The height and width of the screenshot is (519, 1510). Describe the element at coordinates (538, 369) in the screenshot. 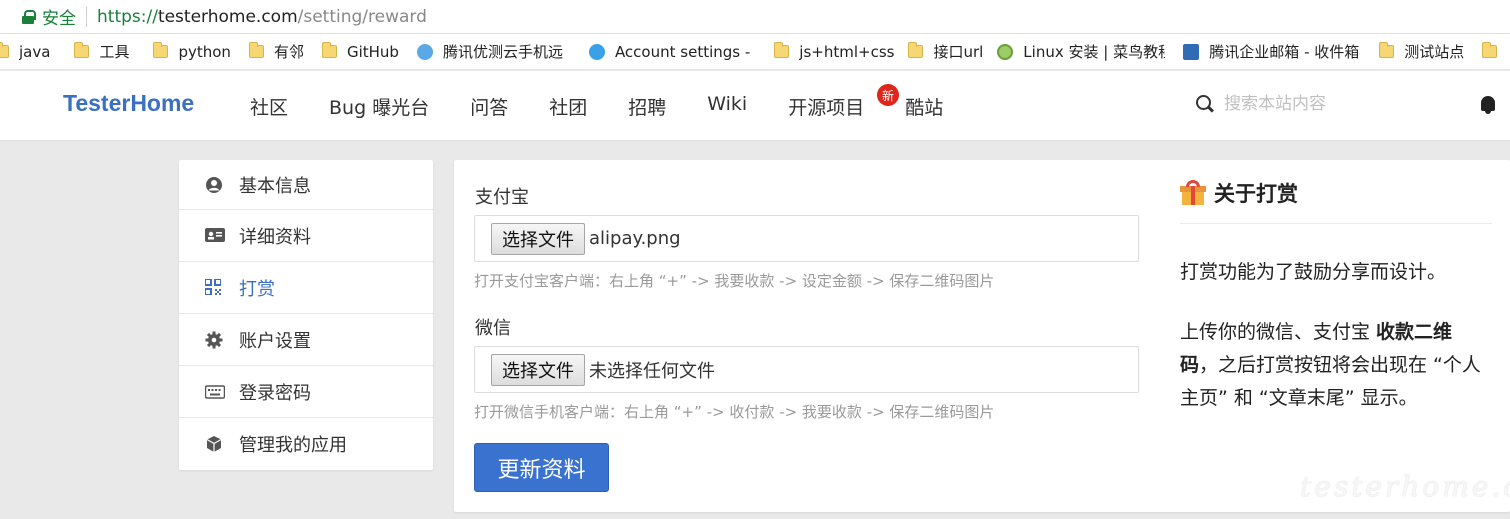

I see `wechat-choose-file-button: 选择文件` at that location.